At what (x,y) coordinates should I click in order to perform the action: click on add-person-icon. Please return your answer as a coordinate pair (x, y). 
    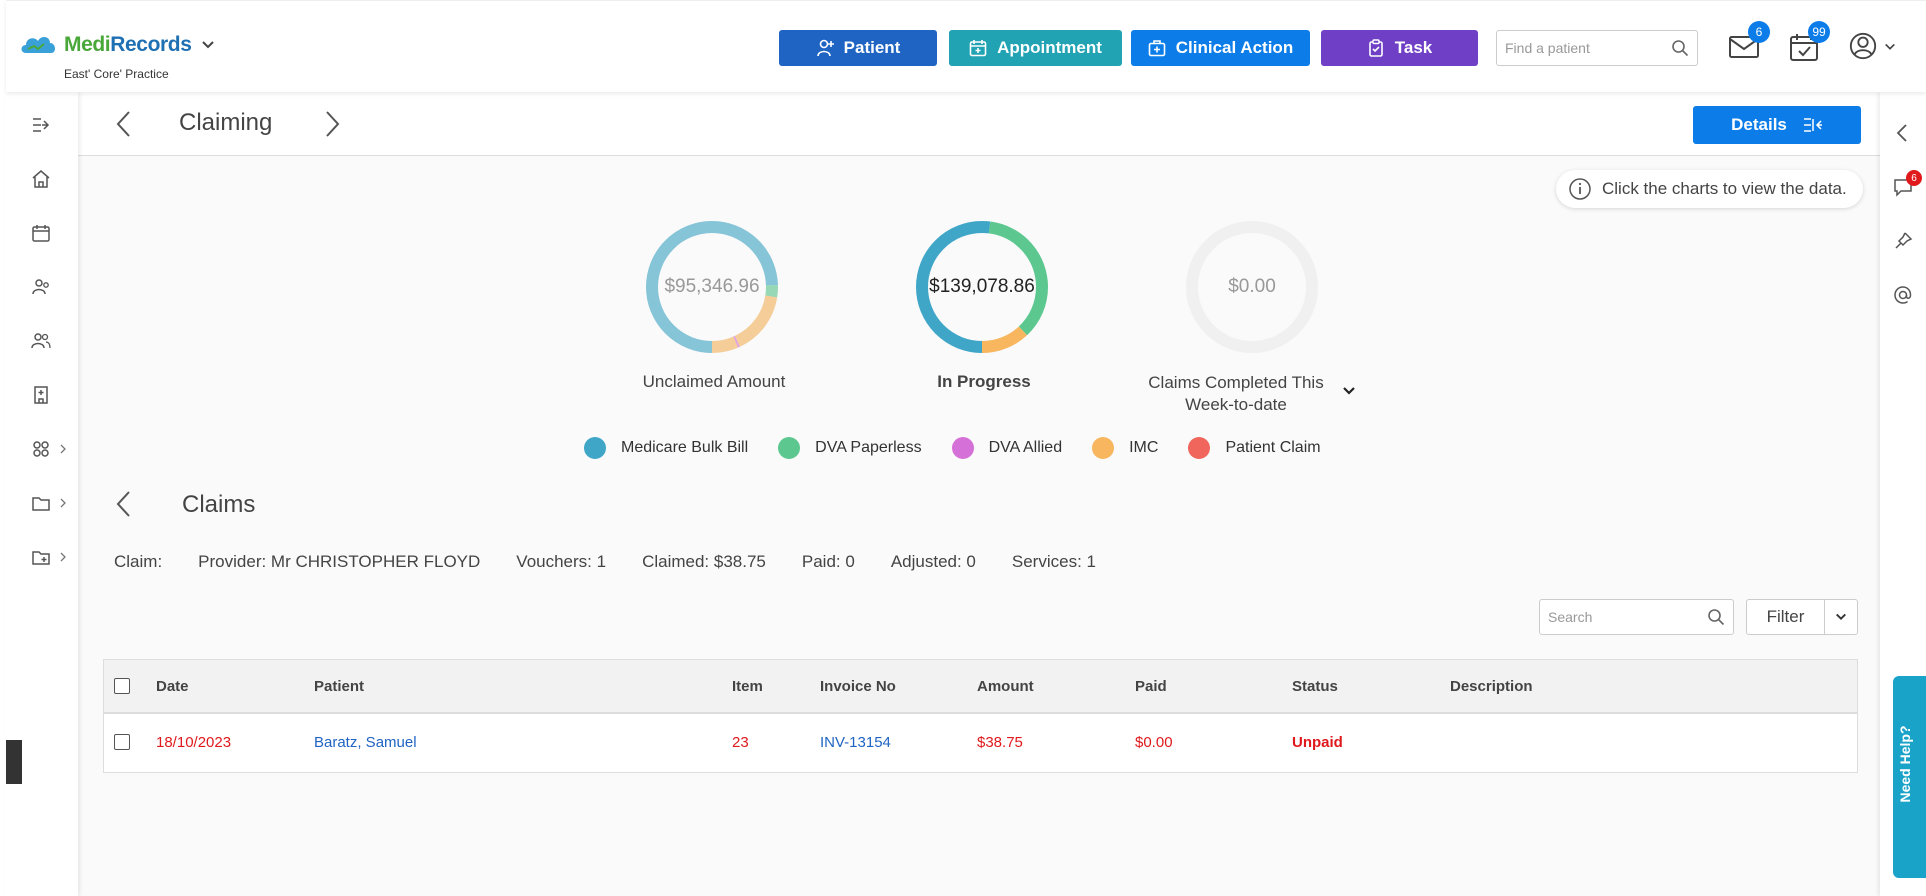
    Looking at the image, I should click on (825, 48).